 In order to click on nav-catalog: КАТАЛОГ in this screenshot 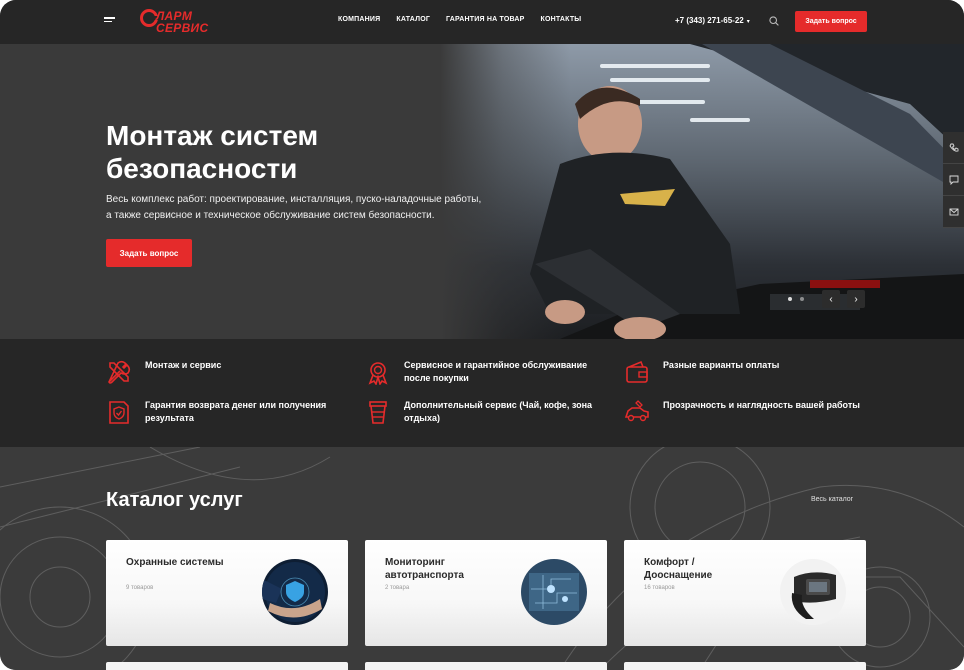, I will do `click(413, 19)`.